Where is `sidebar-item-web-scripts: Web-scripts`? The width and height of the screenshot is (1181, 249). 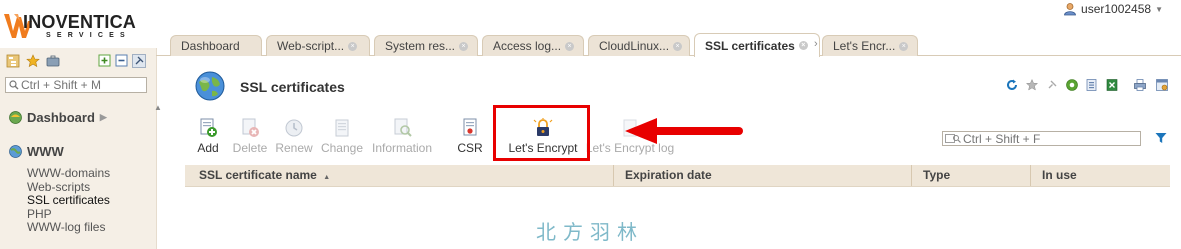
sidebar-item-web-scripts: Web-scripts is located at coordinates (68, 187).